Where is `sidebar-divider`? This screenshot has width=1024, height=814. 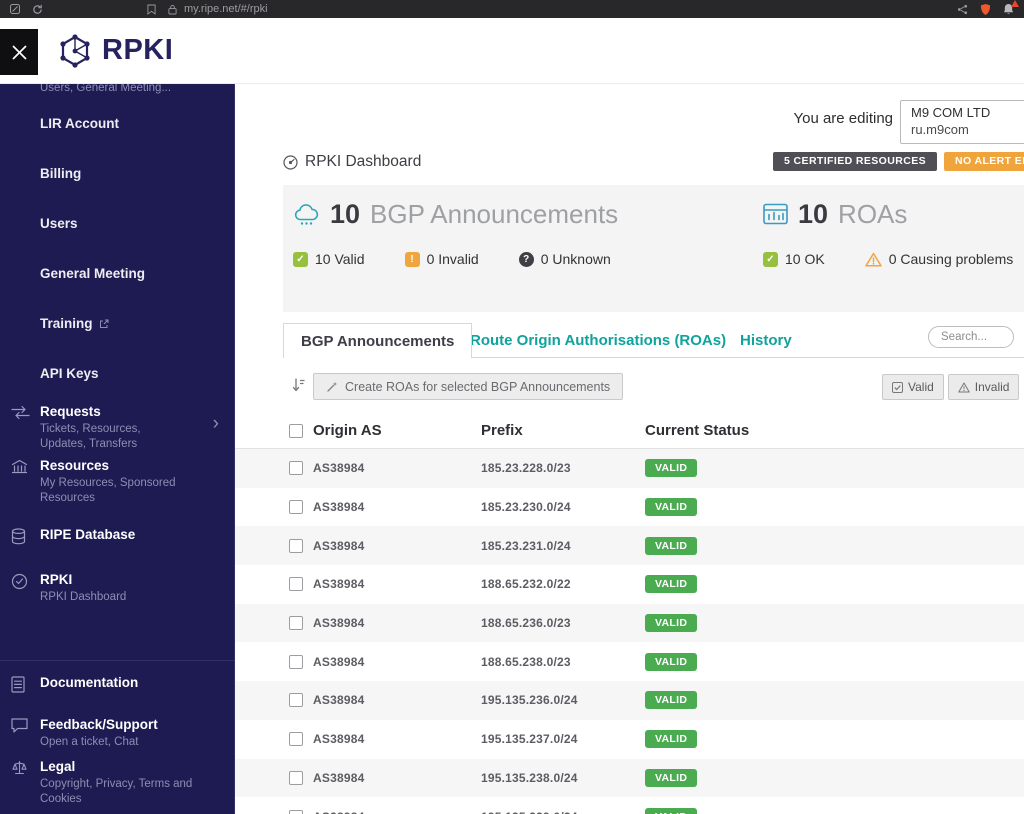
sidebar-divider is located at coordinates (117, 660).